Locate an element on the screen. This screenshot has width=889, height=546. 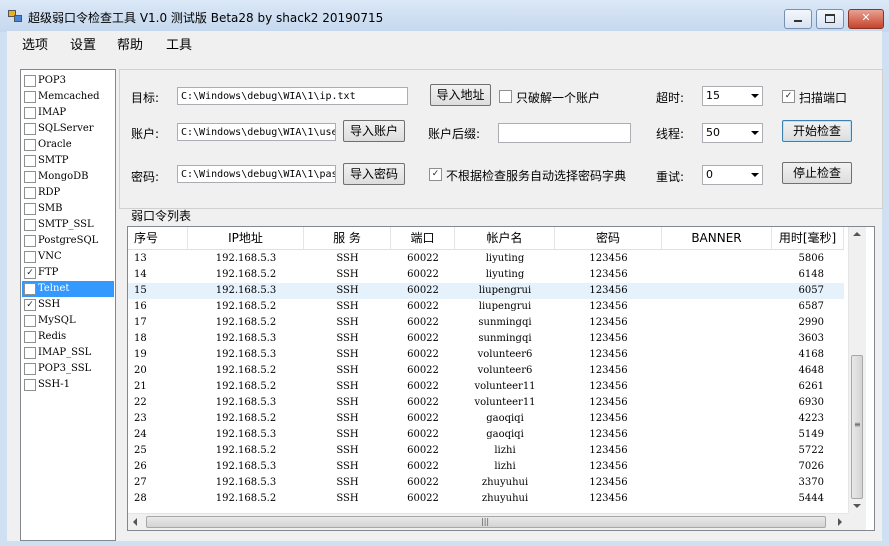
menu-settings: 设置 is located at coordinates (83, 43).